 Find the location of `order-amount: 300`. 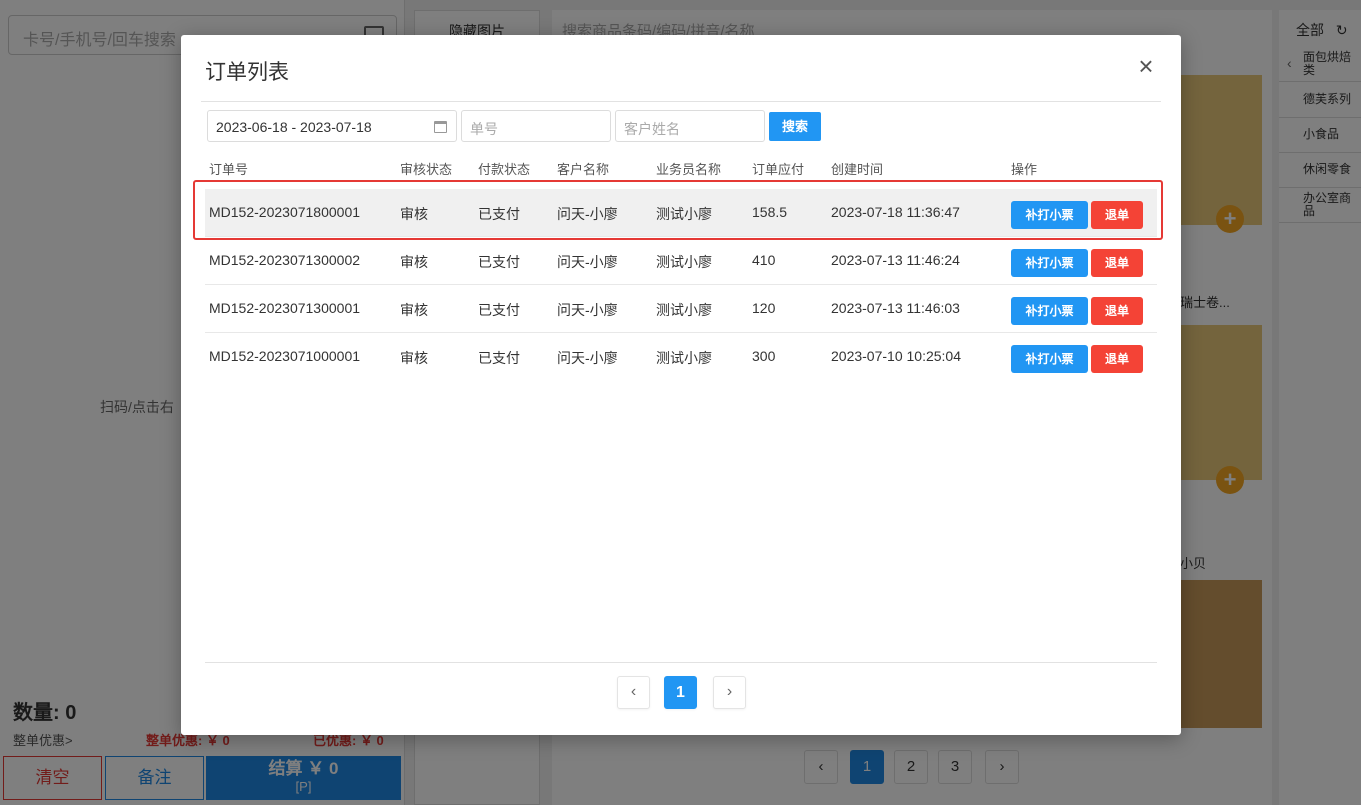

order-amount: 300 is located at coordinates (764, 356).